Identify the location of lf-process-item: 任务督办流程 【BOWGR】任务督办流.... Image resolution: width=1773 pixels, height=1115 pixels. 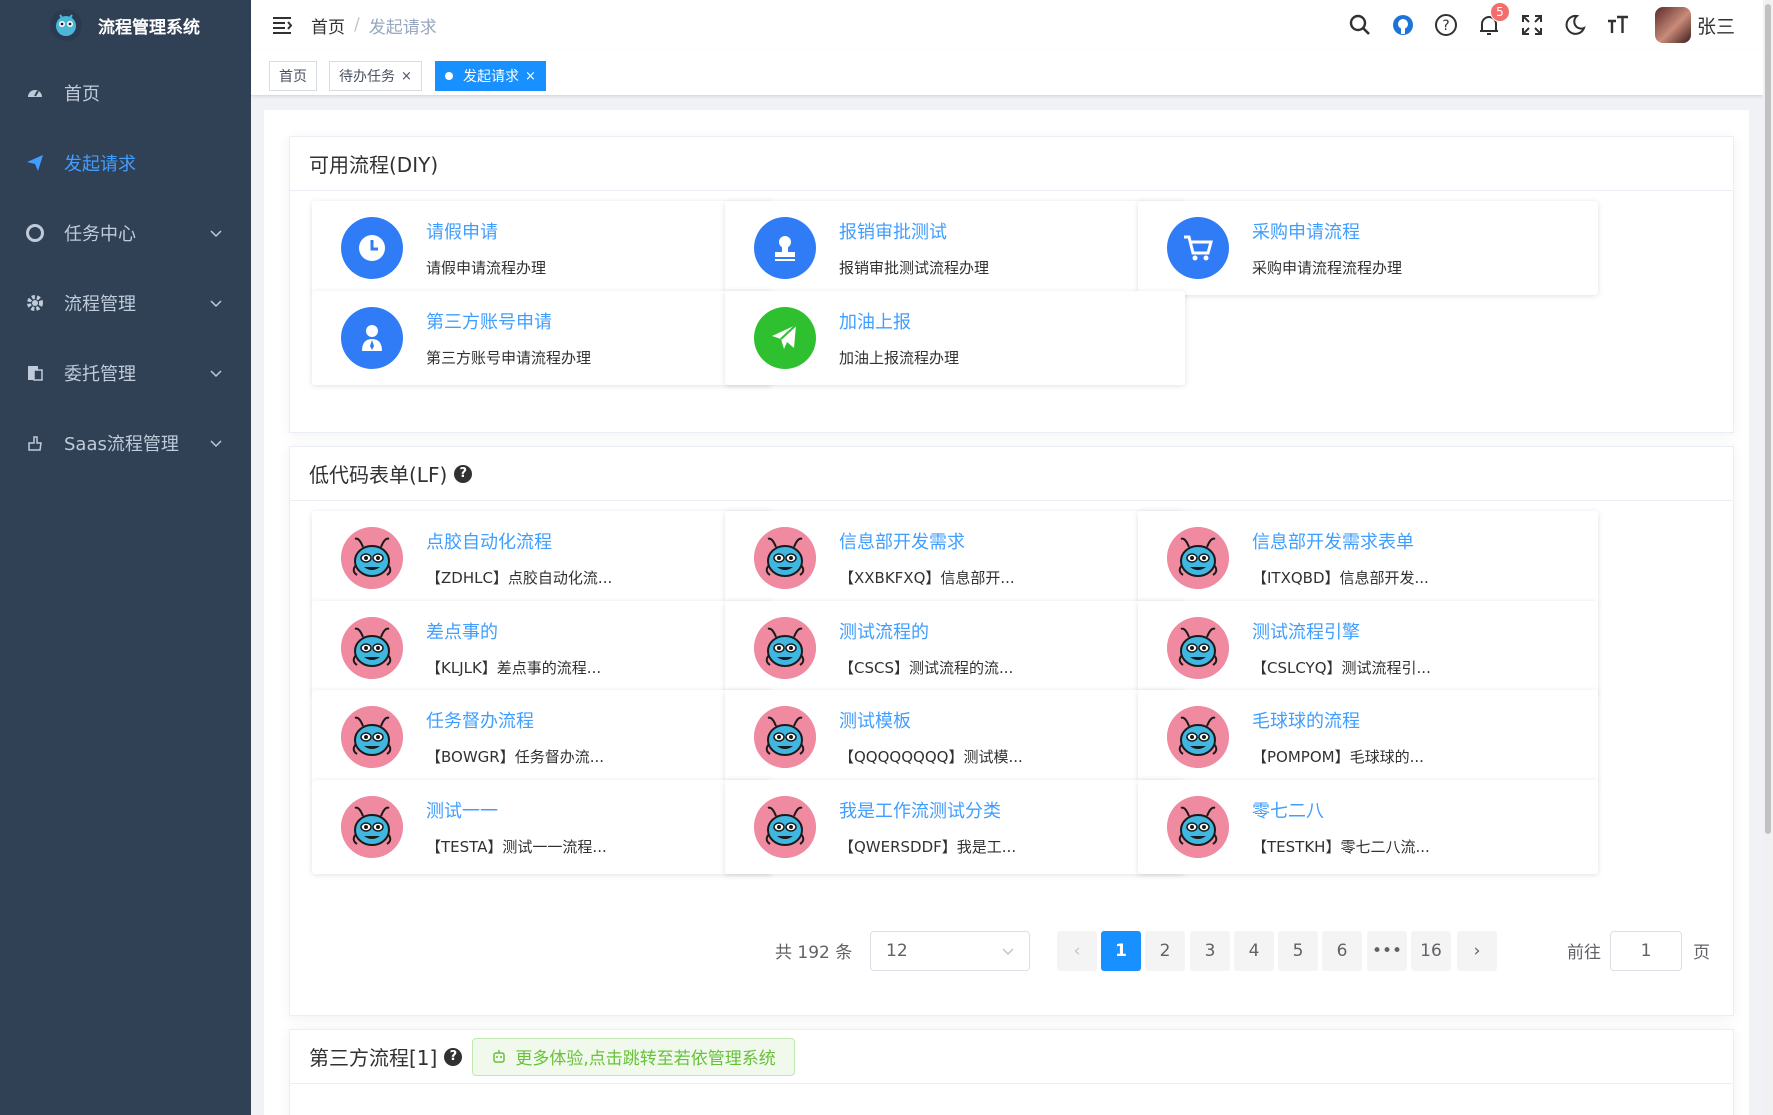
(542, 737).